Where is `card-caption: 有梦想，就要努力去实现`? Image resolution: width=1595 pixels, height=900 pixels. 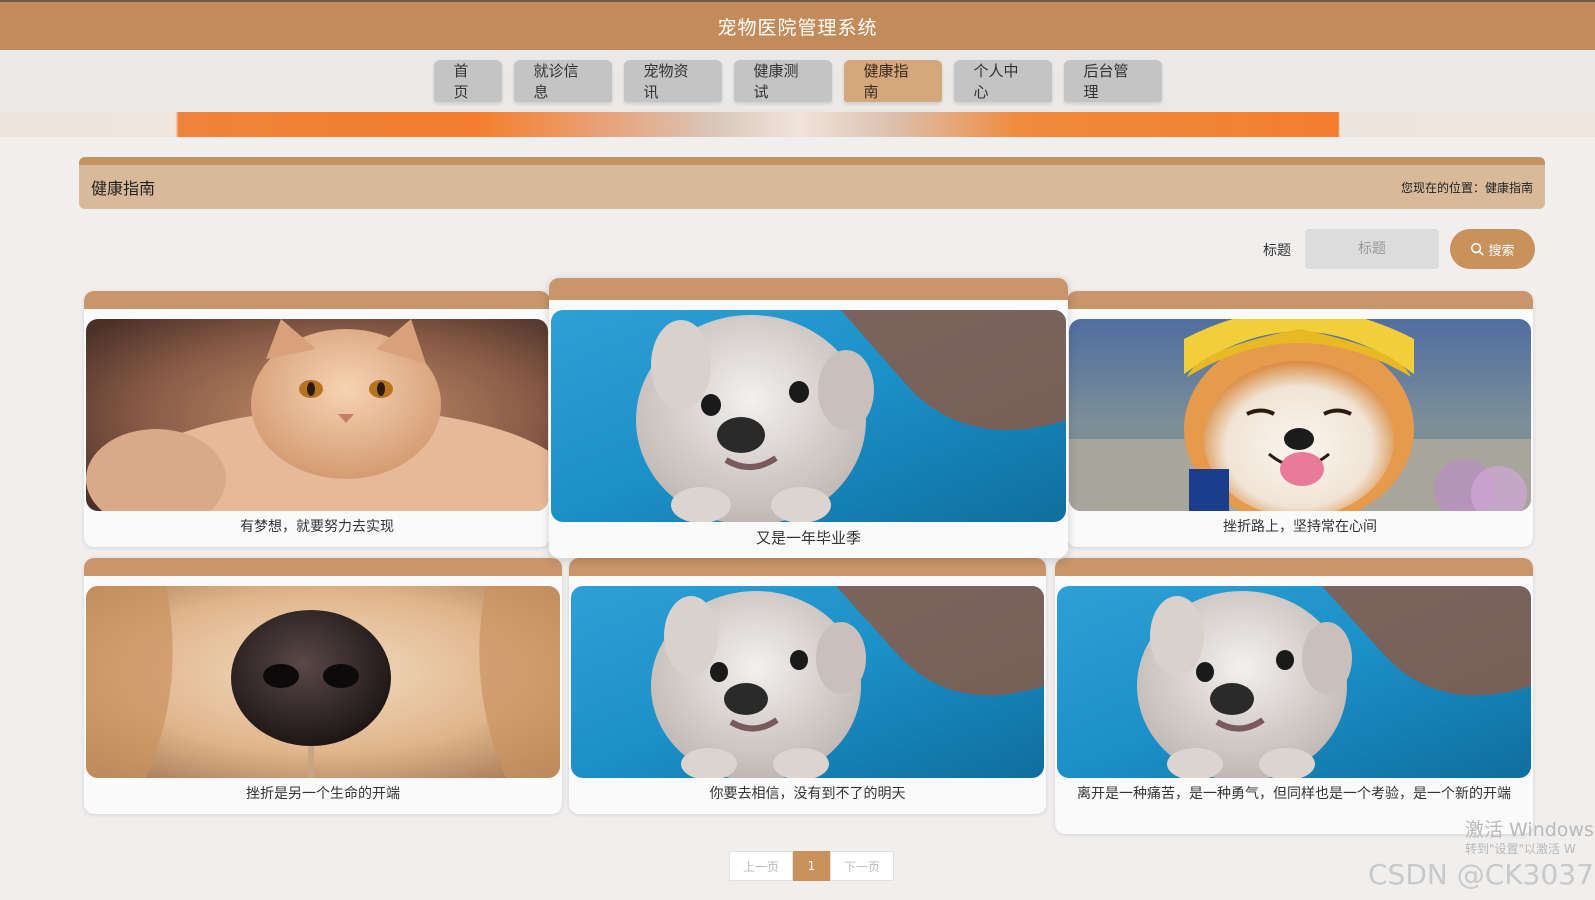 card-caption: 有梦想，就要努力去实现 is located at coordinates (317, 524).